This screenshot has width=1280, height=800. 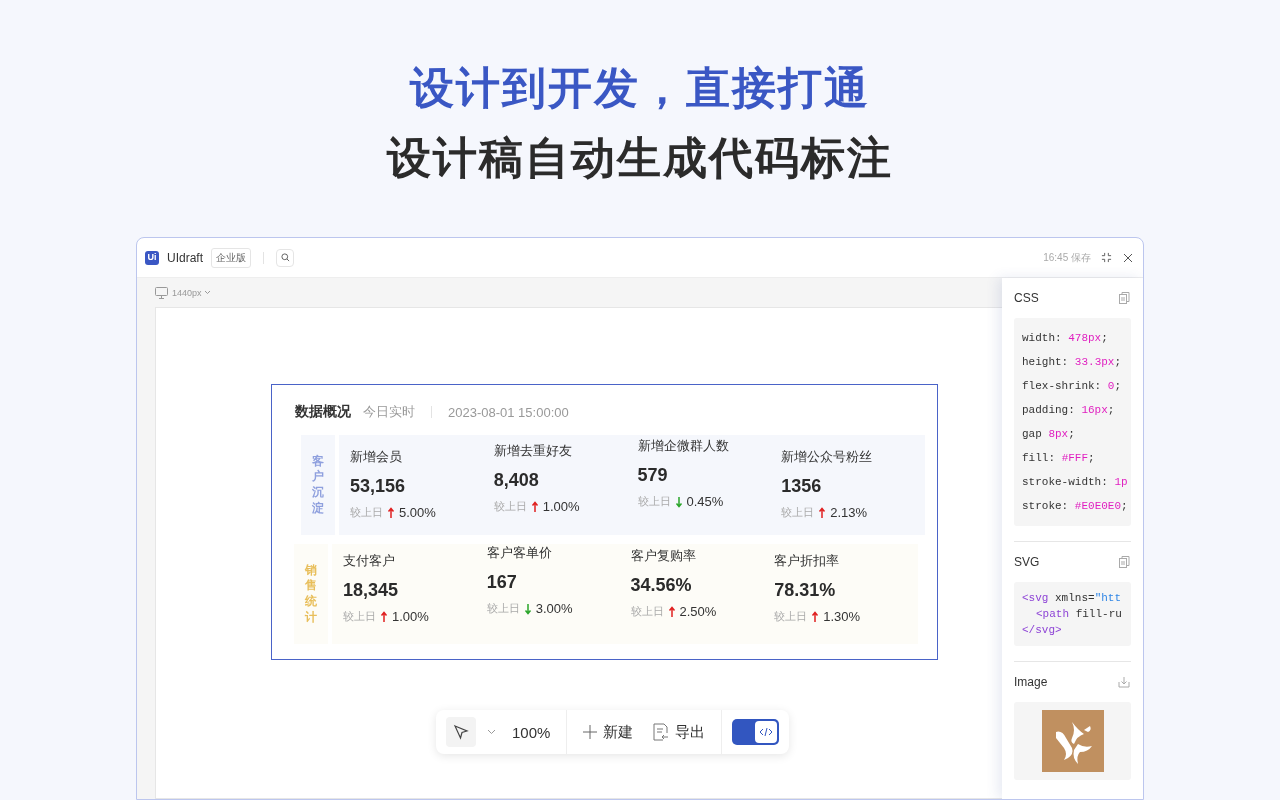 I want to click on search-icon, so click(x=285, y=257).